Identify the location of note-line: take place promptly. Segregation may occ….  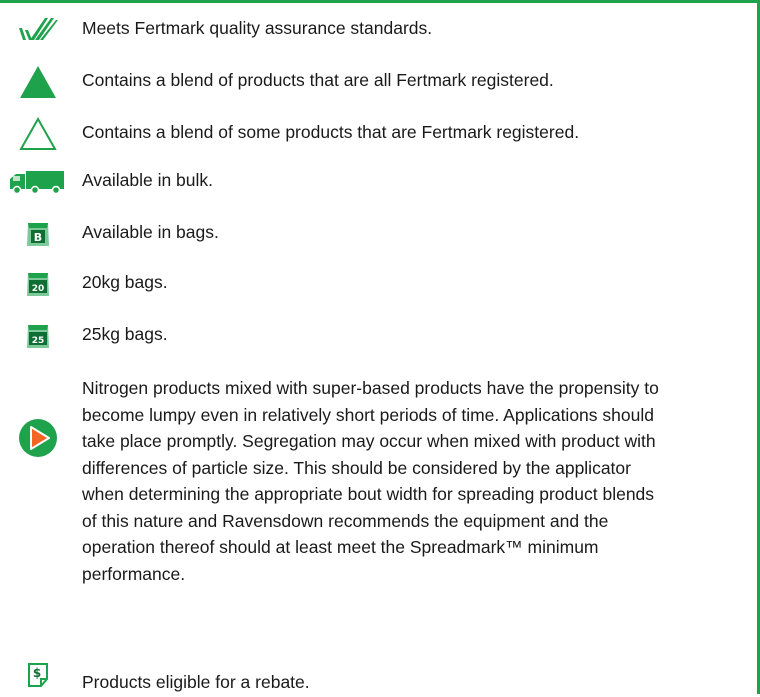
(369, 441).